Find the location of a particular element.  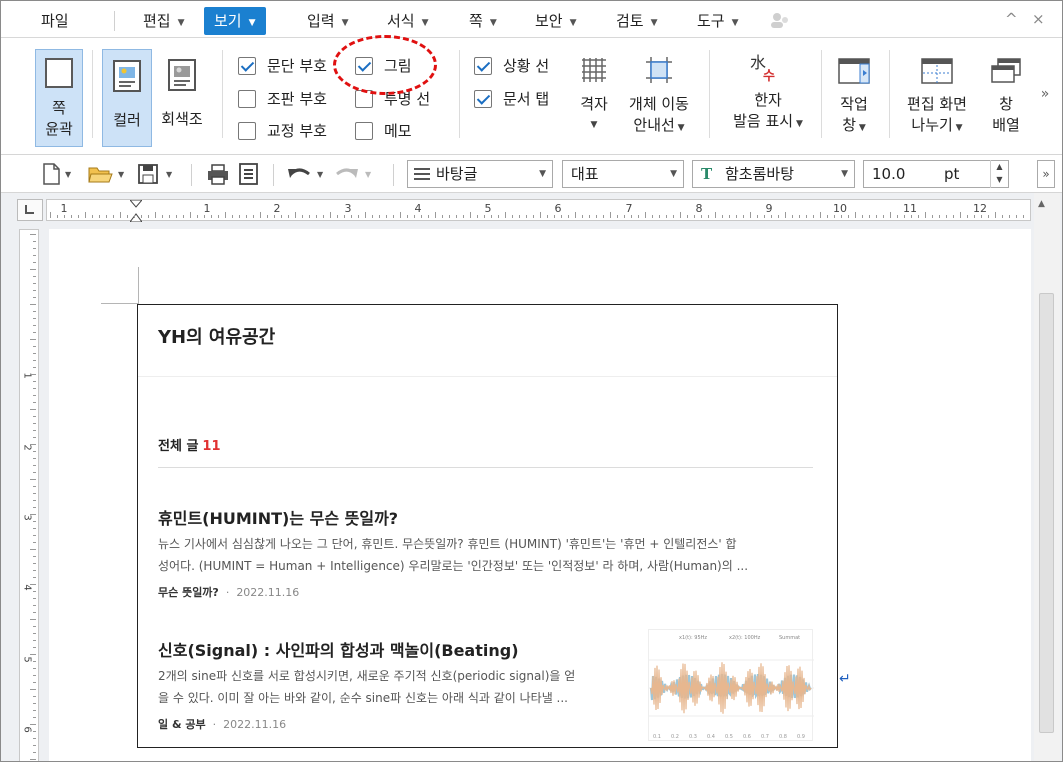

undo-icon: ▼ is located at coordinates (308, 176).